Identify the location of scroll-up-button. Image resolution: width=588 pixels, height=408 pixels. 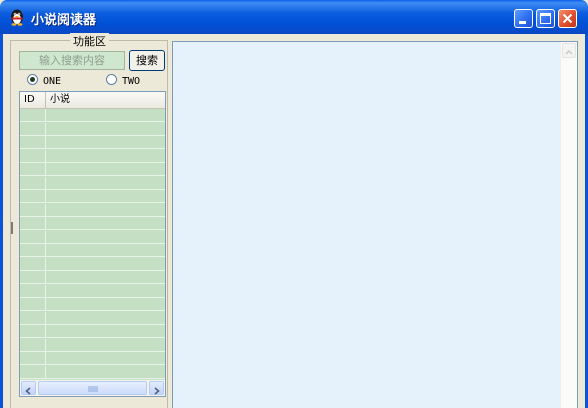
(569, 50).